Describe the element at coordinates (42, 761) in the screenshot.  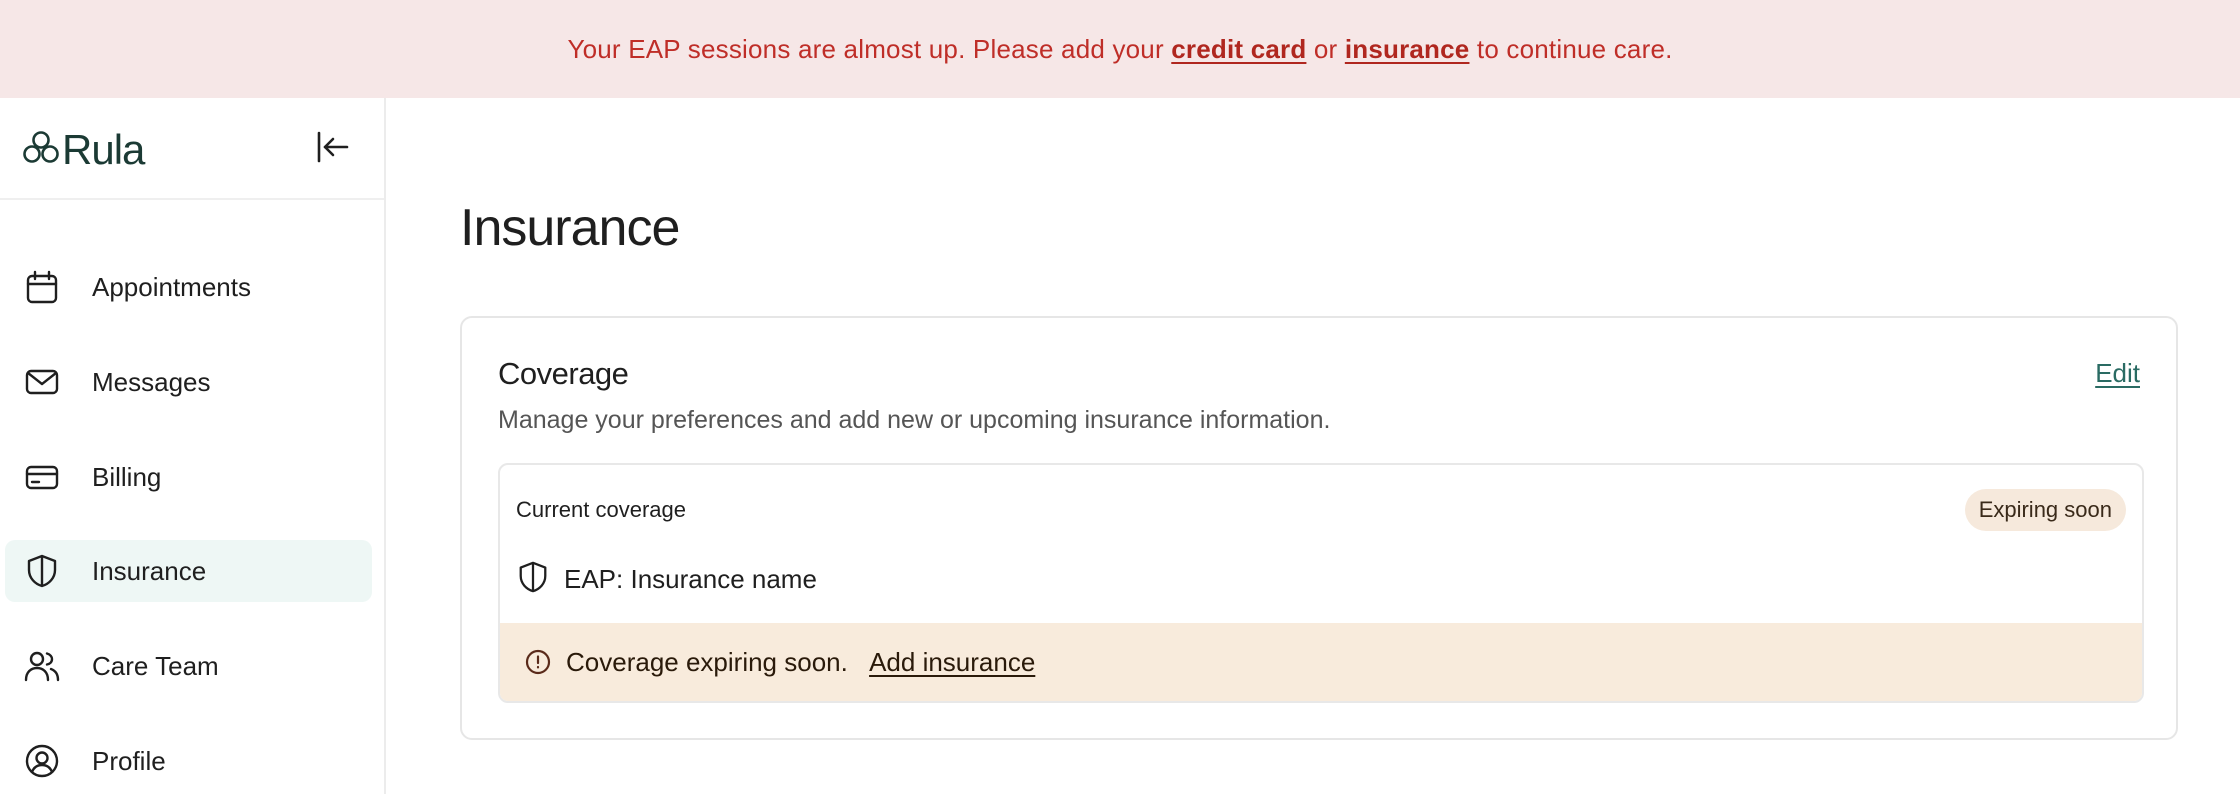
I see `user-circle-icon` at that location.